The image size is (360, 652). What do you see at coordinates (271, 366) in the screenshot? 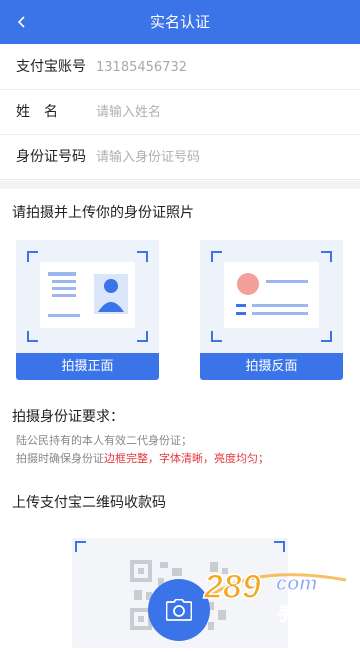
I see `capture-back-button: 拍摄反面` at bounding box center [271, 366].